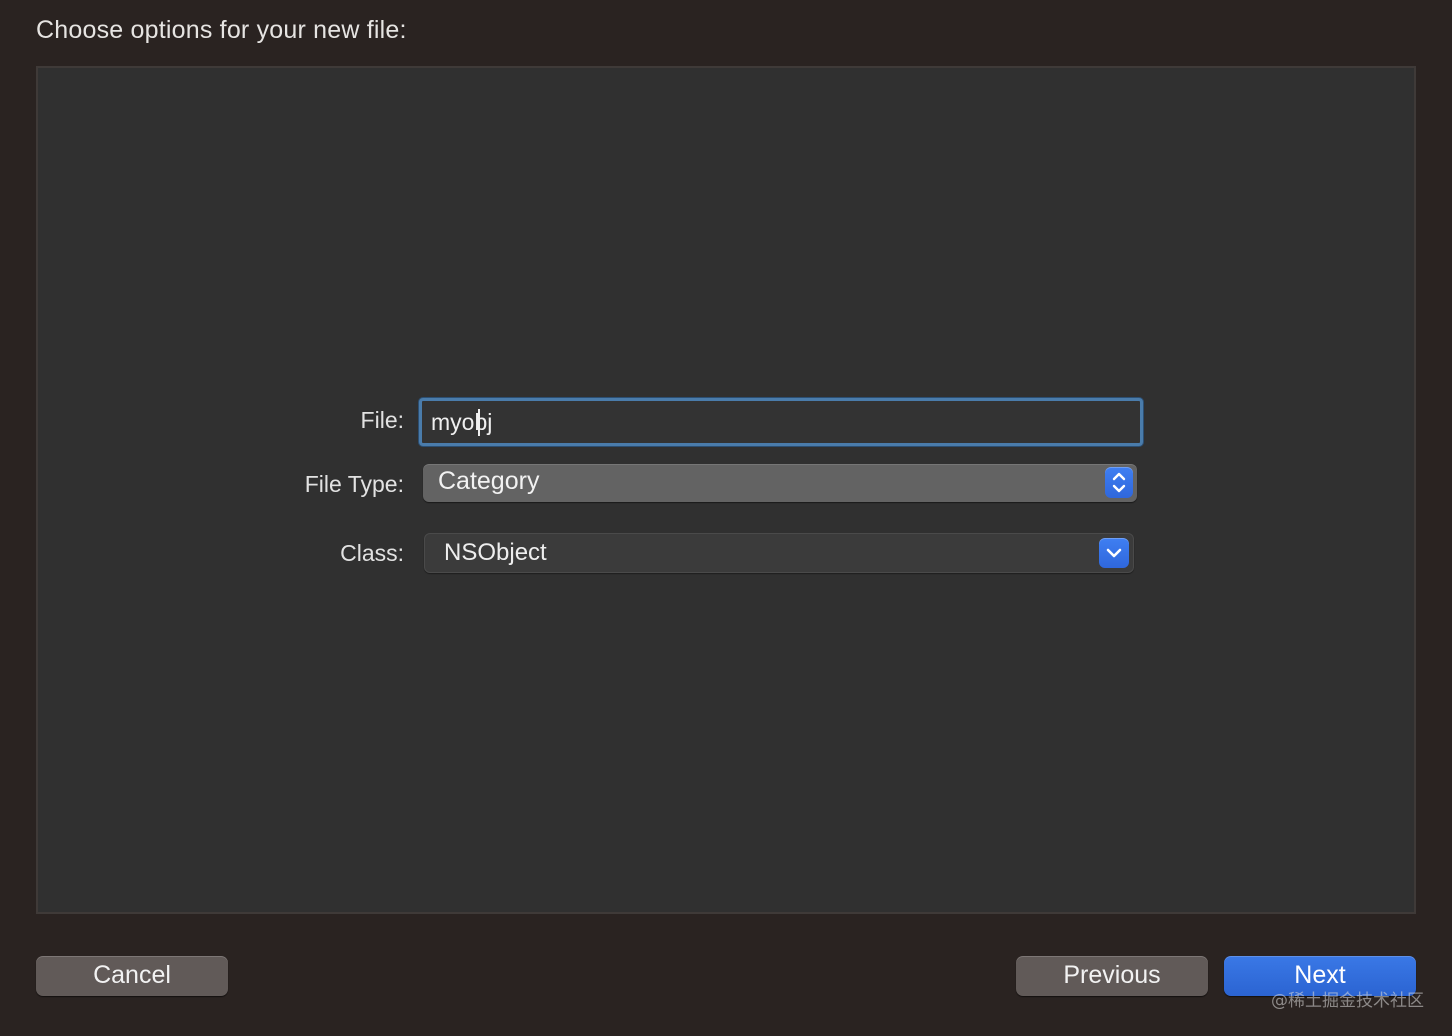 Image resolution: width=1452 pixels, height=1036 pixels. Describe the element at coordinates (354, 484) in the screenshot. I see `file-type-label: File Type:` at that location.